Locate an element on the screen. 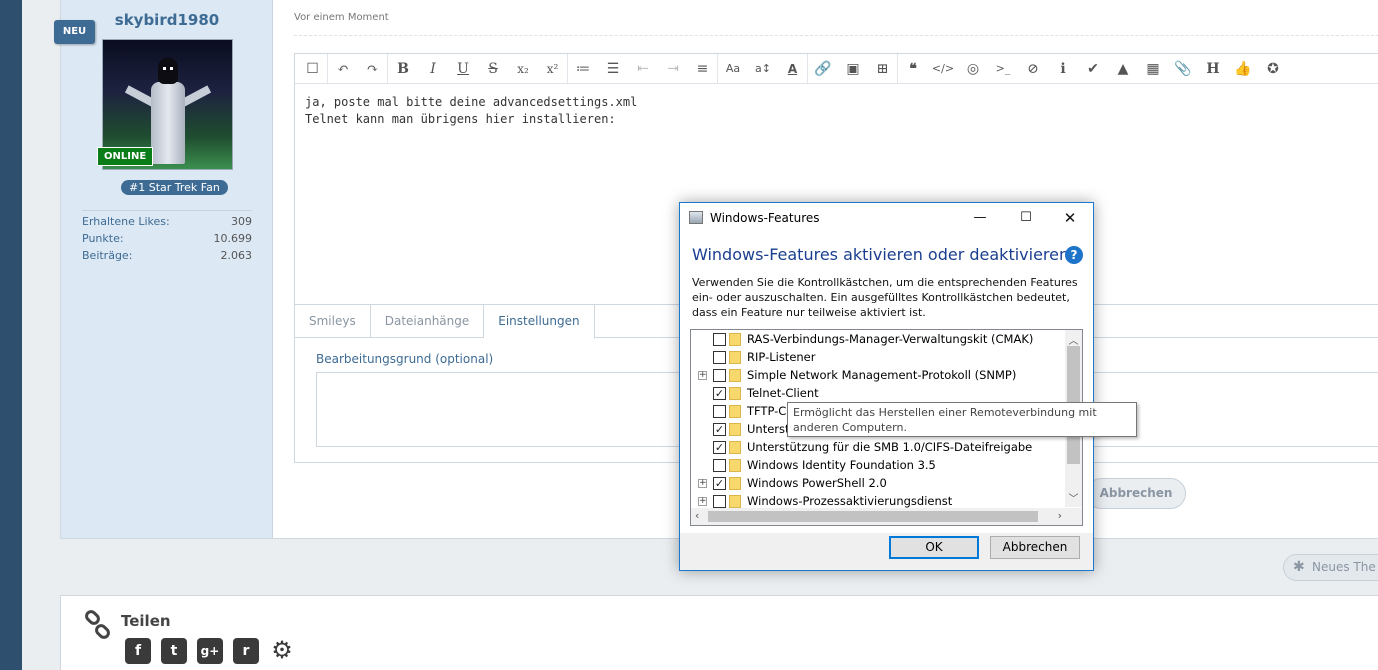  gear-icon: ⚙ is located at coordinates (282, 651).